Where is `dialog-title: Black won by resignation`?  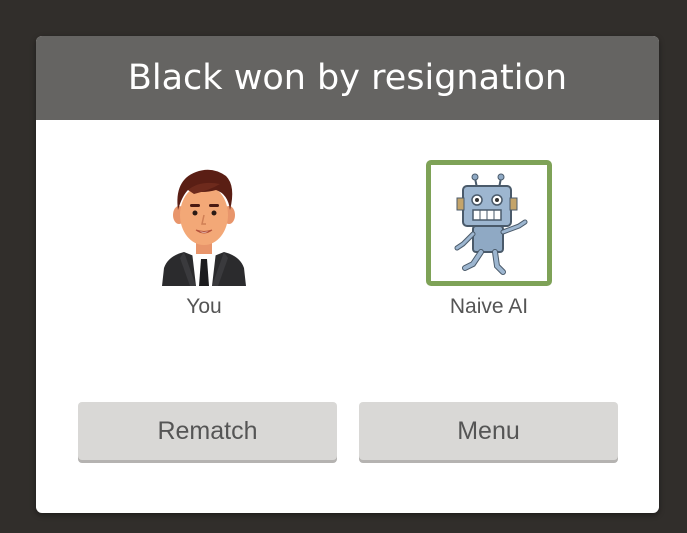
dialog-title: Black won by resignation is located at coordinates (347, 78).